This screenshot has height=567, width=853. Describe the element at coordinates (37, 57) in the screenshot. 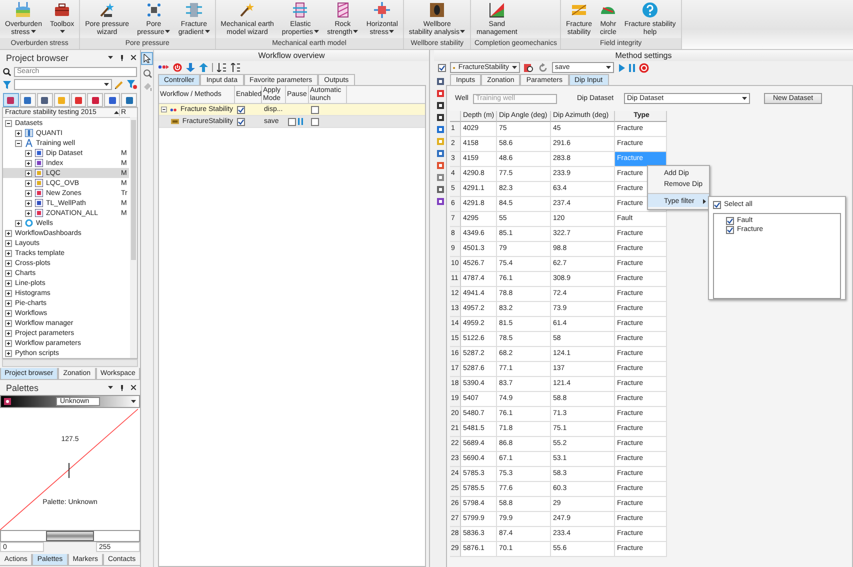

I see `panel-title: Project browser` at that location.